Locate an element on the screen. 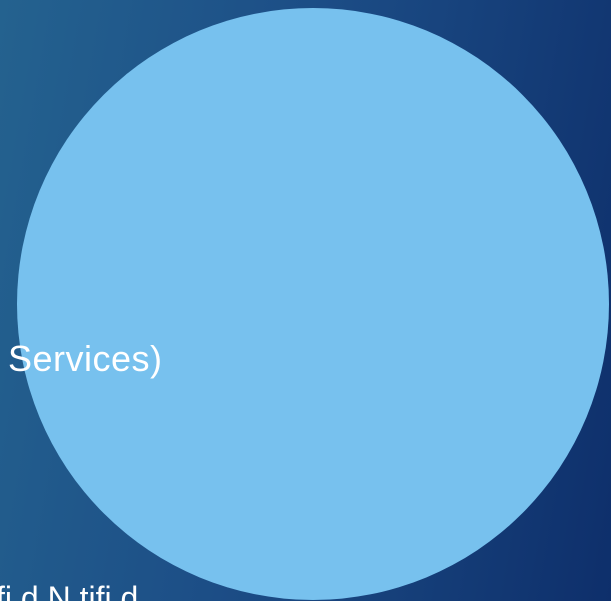  partial-text-services: Services) is located at coordinates (85, 358).